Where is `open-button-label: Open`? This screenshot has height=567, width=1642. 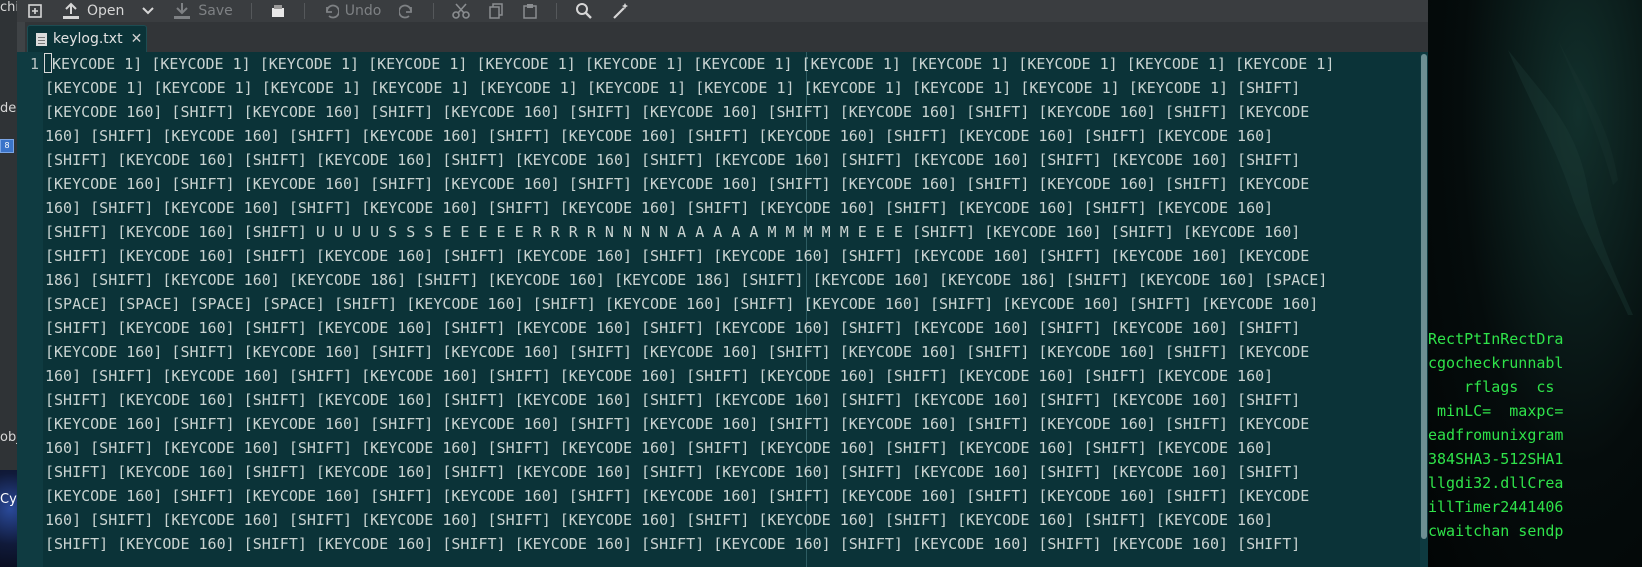
open-button-label: Open is located at coordinates (106, 11).